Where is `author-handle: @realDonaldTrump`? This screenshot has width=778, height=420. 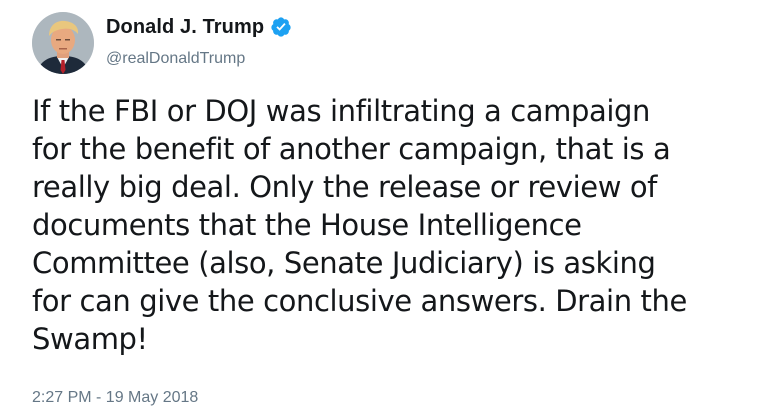 author-handle: @realDonaldTrump is located at coordinates (175, 59).